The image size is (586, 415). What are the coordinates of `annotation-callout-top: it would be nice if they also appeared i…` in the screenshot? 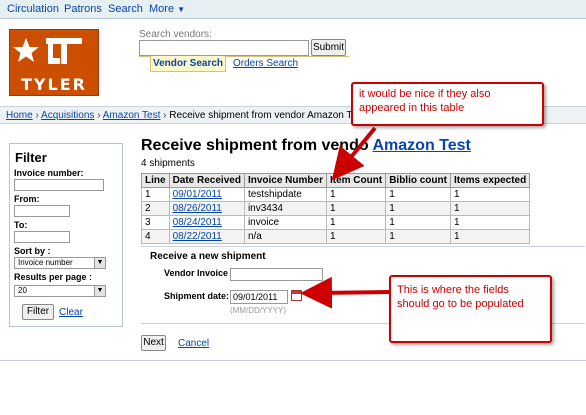 It's located at (447, 104).